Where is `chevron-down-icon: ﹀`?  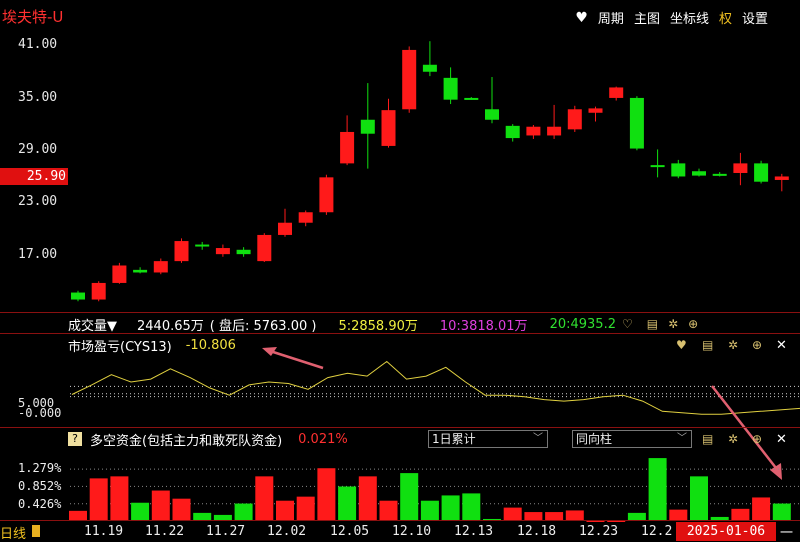 chevron-down-icon: ﹀ is located at coordinates (538, 438).